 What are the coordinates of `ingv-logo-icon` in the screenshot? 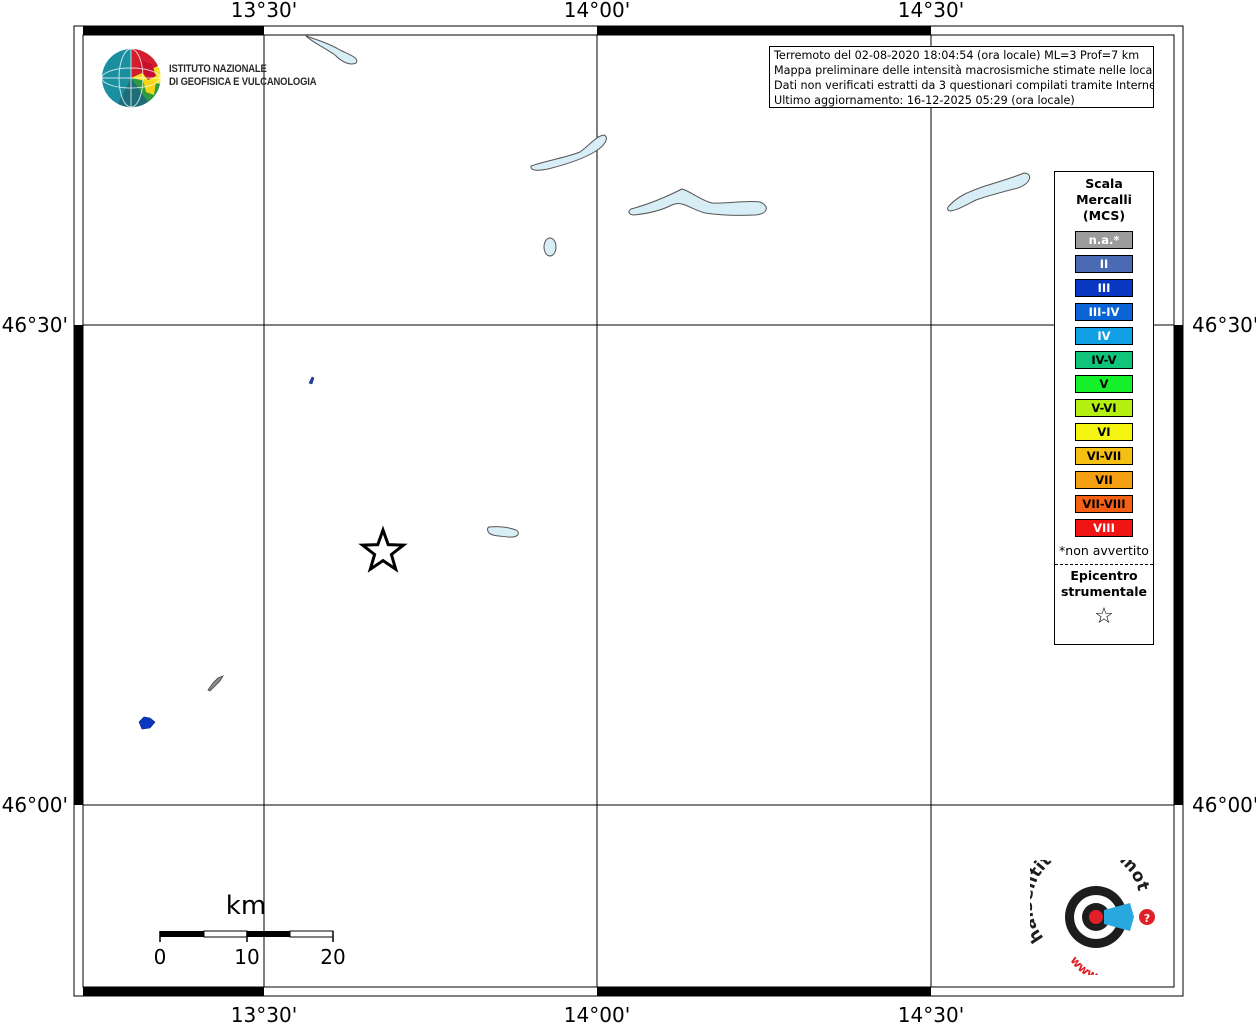 It's located at (131, 78).